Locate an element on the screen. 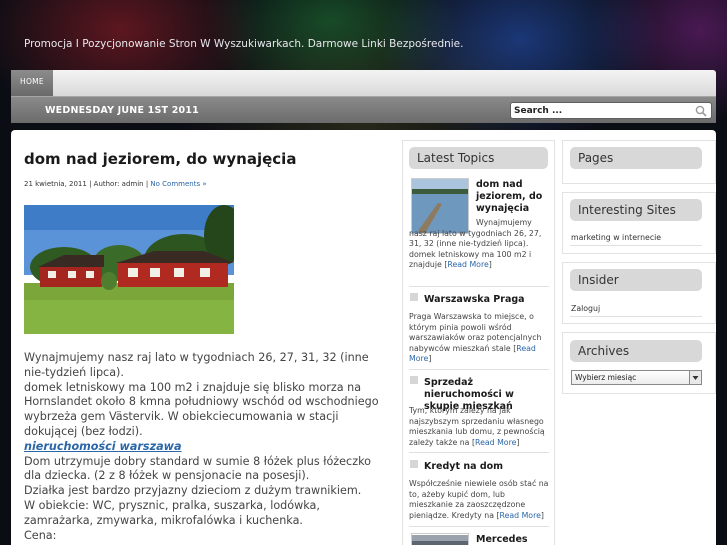 The width and height of the screenshot is (727, 545). search-box is located at coordinates (611, 110).